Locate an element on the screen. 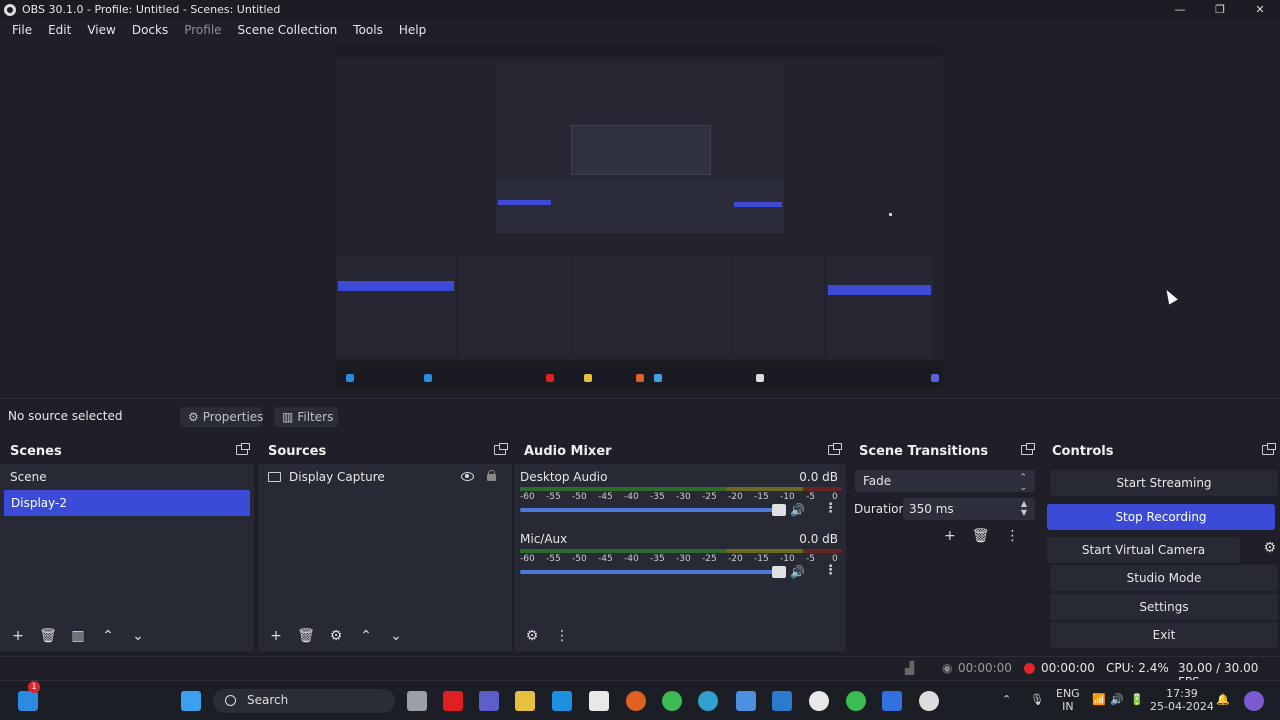 This screenshot has height=720, width=1280. start-streaming-button: Start Streaming is located at coordinates (1164, 483).